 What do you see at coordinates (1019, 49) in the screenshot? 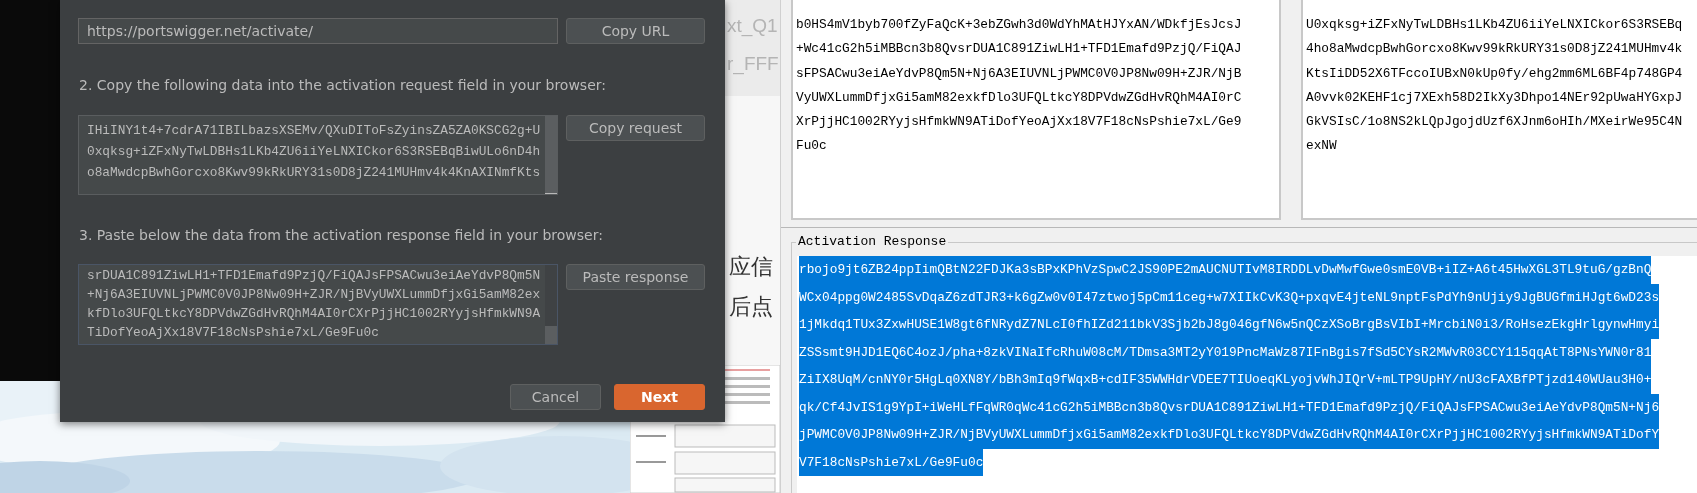
I see `request-text-line: +Wc41cG2h5iMBBcn3b8QvsrDUA1C891ZiwLH1+TFD1Emafd9PzjQ/FiQAJ` at bounding box center [1019, 49].